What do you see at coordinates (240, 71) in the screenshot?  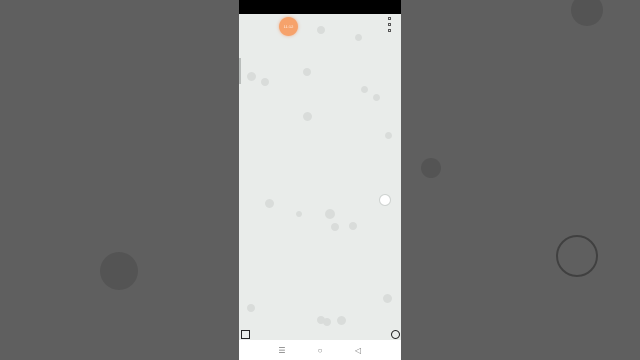 I see `edge-swipe-handle` at bounding box center [240, 71].